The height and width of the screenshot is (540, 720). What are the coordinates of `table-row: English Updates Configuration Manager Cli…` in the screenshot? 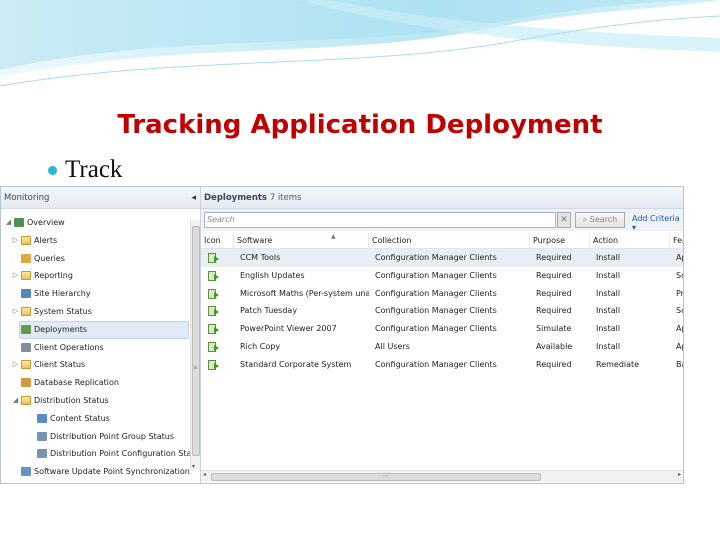 It's located at (442, 276).